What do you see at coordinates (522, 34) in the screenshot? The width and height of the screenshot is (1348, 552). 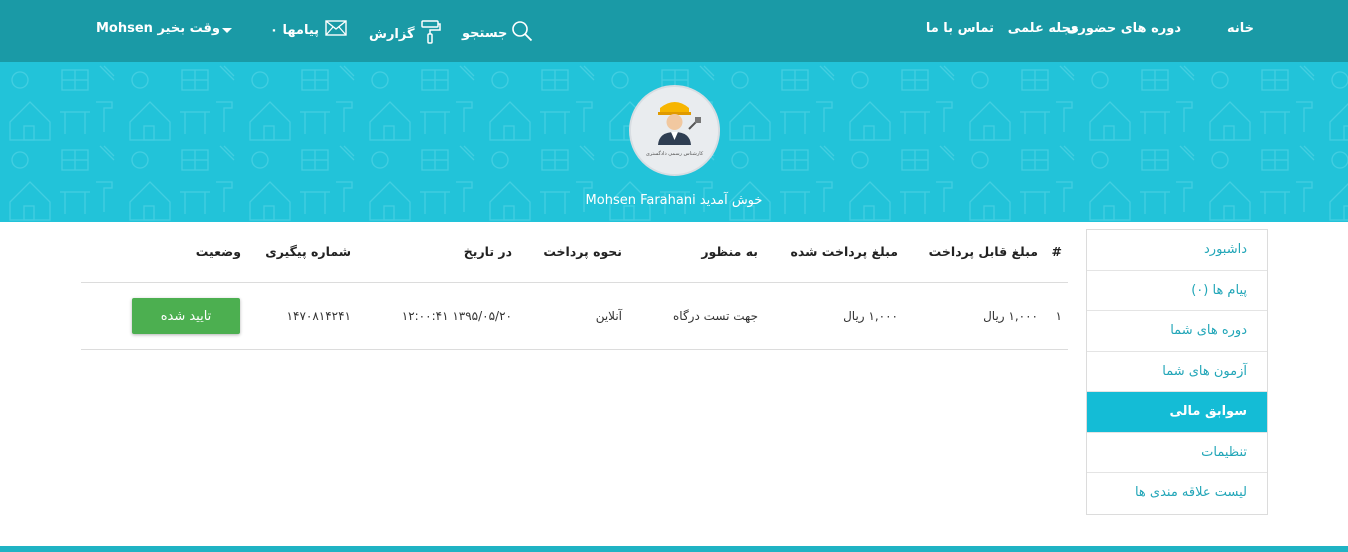 I see `search-icon` at bounding box center [522, 34].